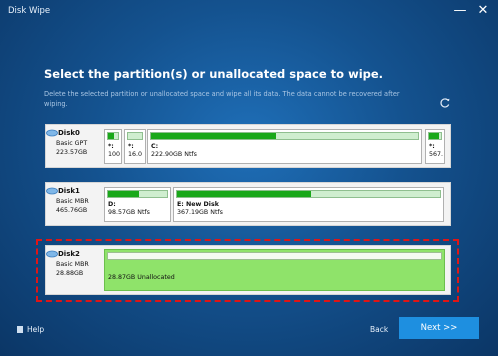 The width and height of the screenshot is (498, 356). What do you see at coordinates (174, 154) in the screenshot?
I see `partition-info: 222.90GB Ntfs` at bounding box center [174, 154].